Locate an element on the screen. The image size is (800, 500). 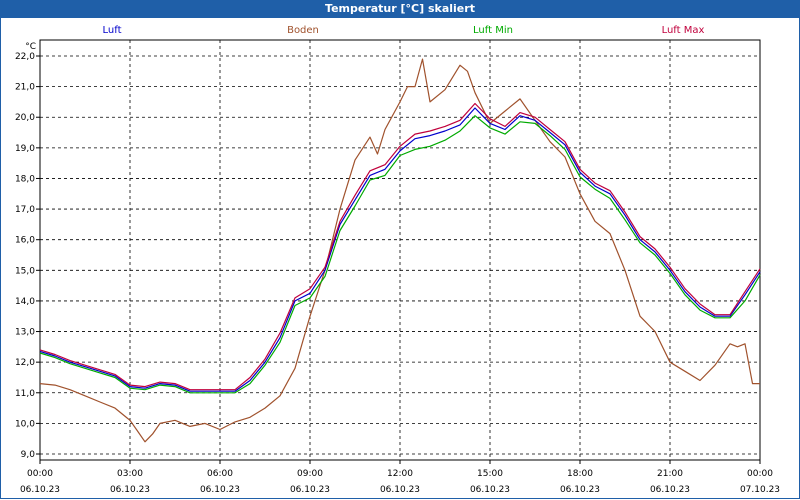
x-tick-time: 12:00 is located at coordinates (400, 474).